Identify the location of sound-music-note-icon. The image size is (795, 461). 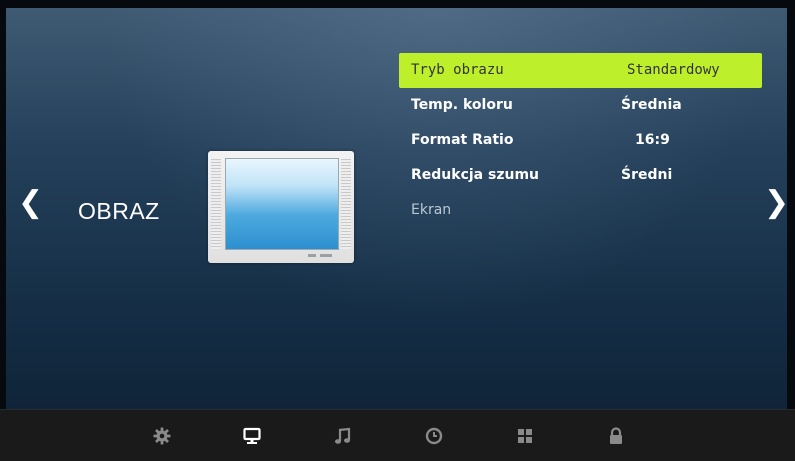
(343, 436).